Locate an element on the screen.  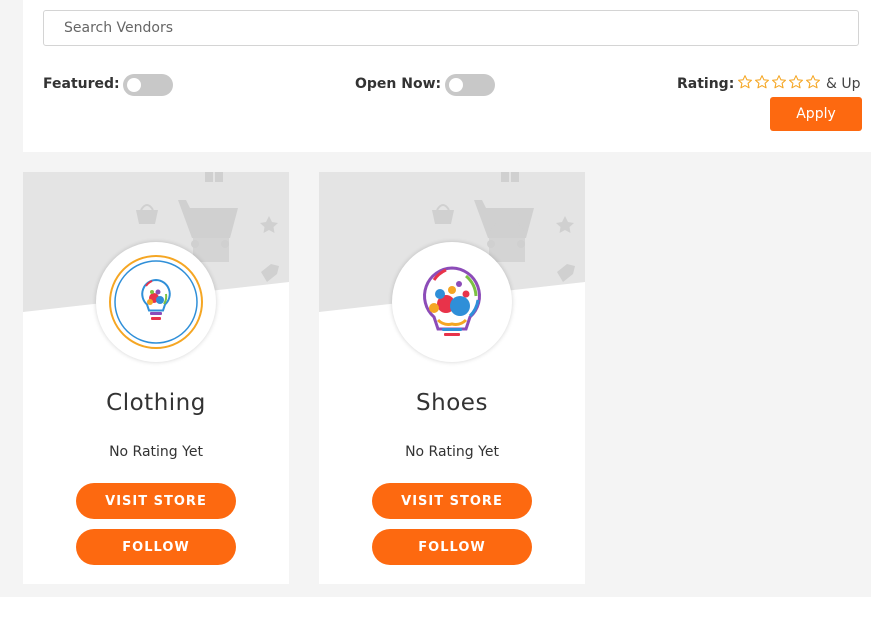
store-name: Clothing is located at coordinates (156, 403).